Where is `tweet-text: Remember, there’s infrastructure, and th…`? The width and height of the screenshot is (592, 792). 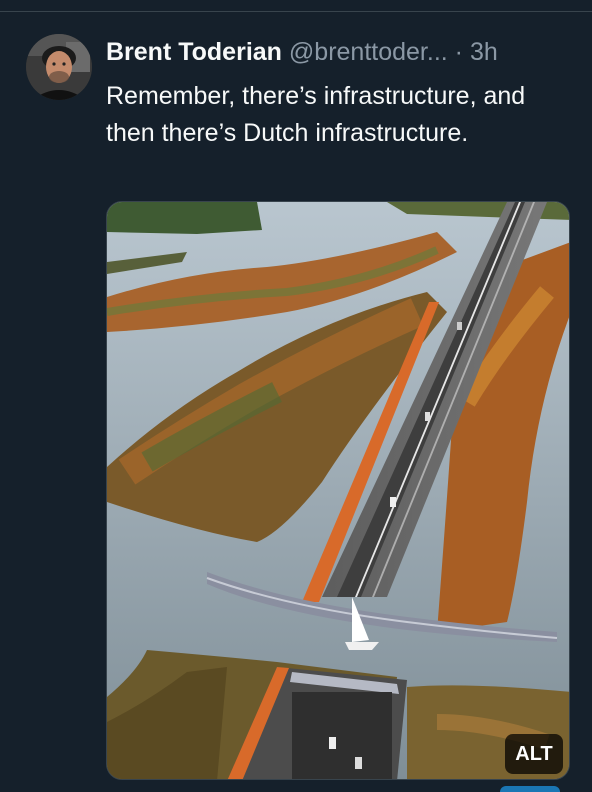 tweet-text: Remember, there’s infrastructure, and th… is located at coordinates (316, 114).